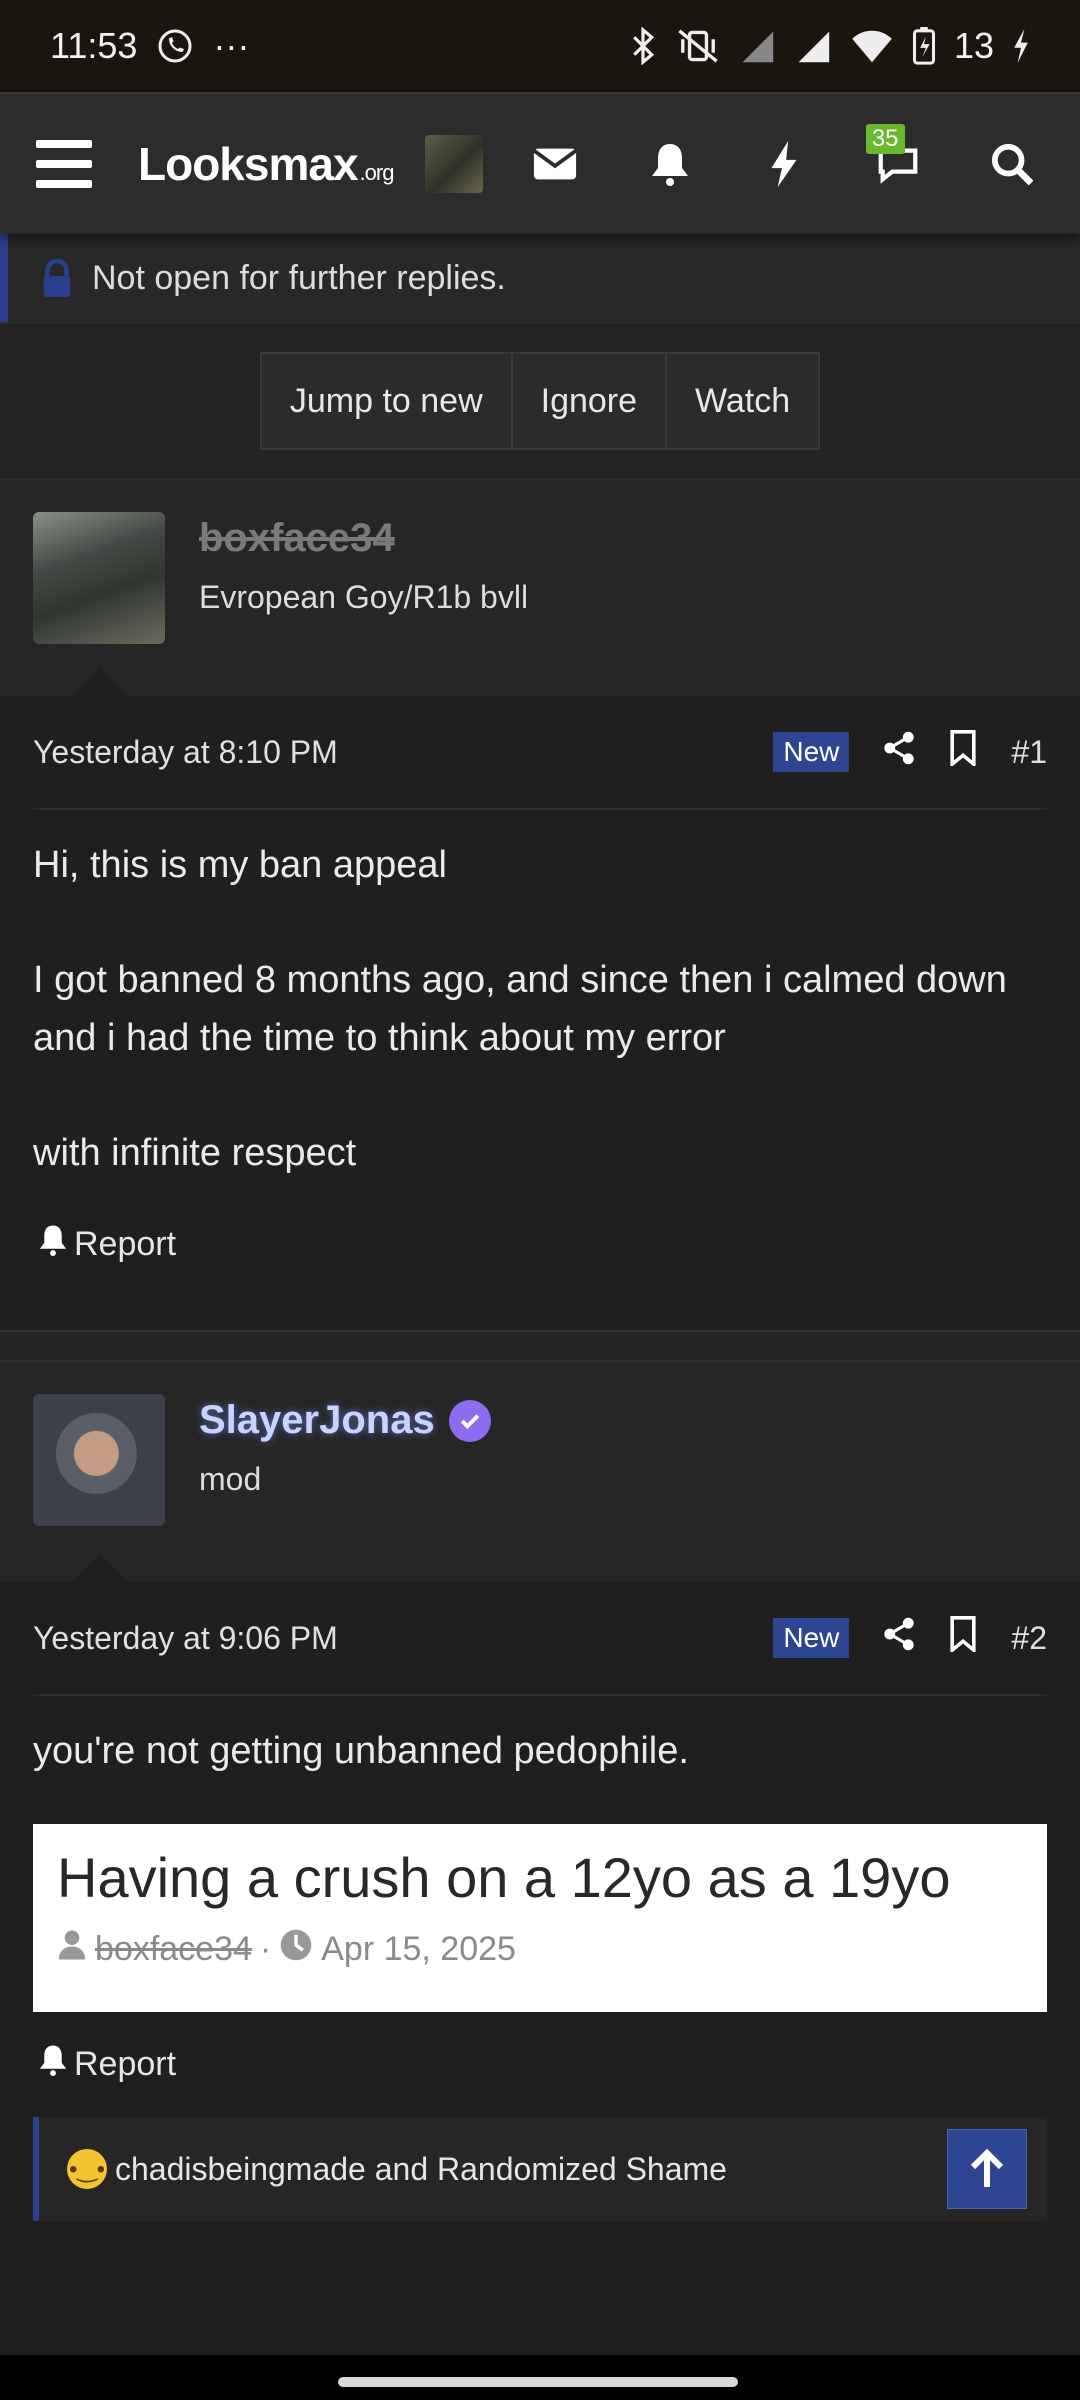 Image resolution: width=1080 pixels, height=2400 pixels. Describe the element at coordinates (240, 865) in the screenshot. I see `message-paragraph: Hi, this is my ban appeal` at that location.